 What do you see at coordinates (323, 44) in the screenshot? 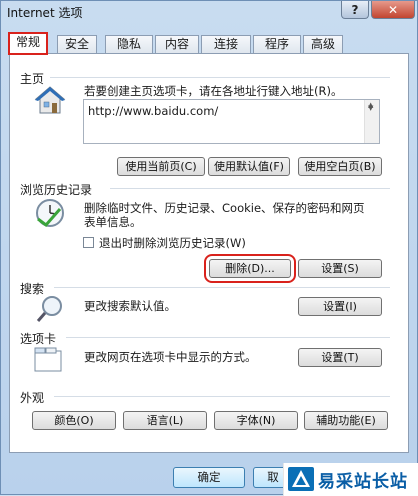
I see `tab-advanced: 高级` at bounding box center [323, 44].